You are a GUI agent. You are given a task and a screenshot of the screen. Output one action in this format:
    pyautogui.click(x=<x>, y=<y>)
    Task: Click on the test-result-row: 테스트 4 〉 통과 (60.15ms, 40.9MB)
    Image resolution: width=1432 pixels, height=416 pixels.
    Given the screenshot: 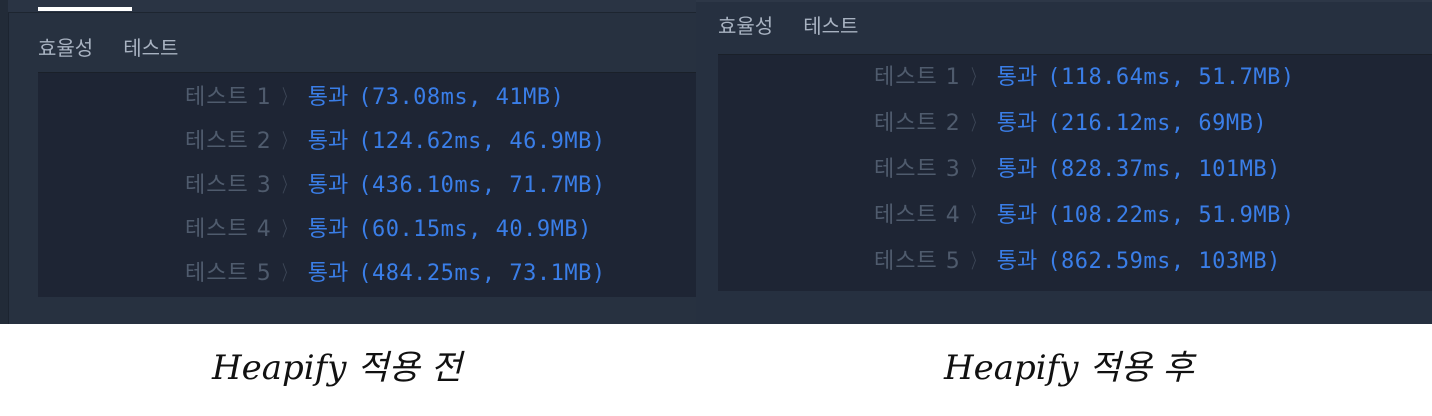 What is the action you would take?
    pyautogui.click(x=388, y=229)
    